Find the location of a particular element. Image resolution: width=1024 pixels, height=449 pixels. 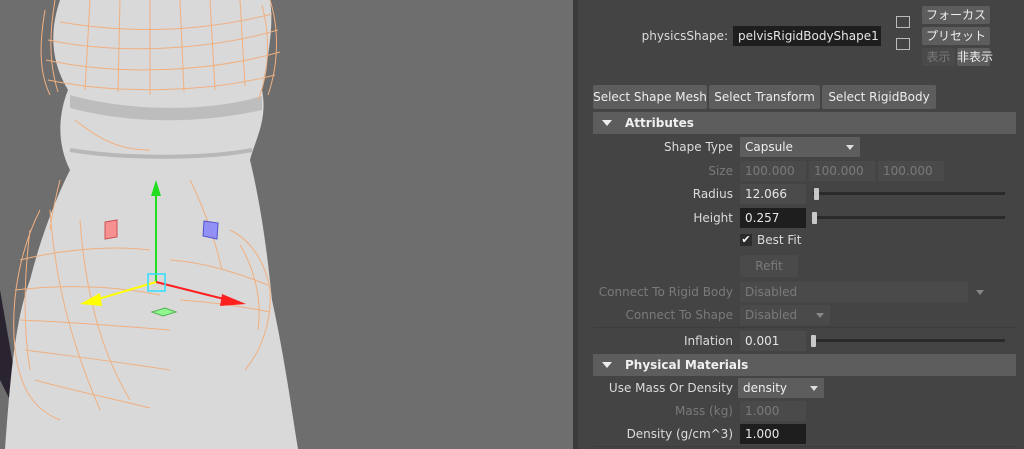

physics-shape-label: physicsShape: is located at coordinates (684, 36).